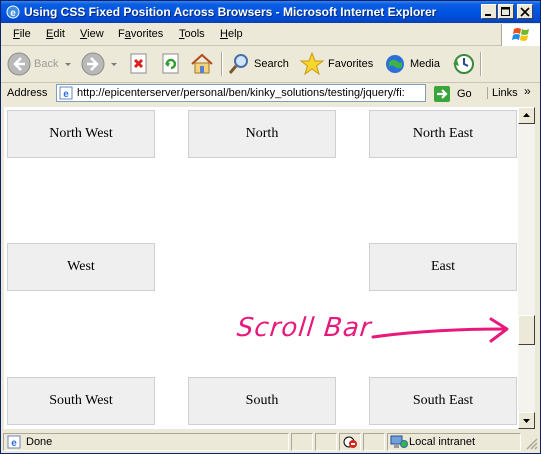  I want to click on page-done-icon: e, so click(14, 442).